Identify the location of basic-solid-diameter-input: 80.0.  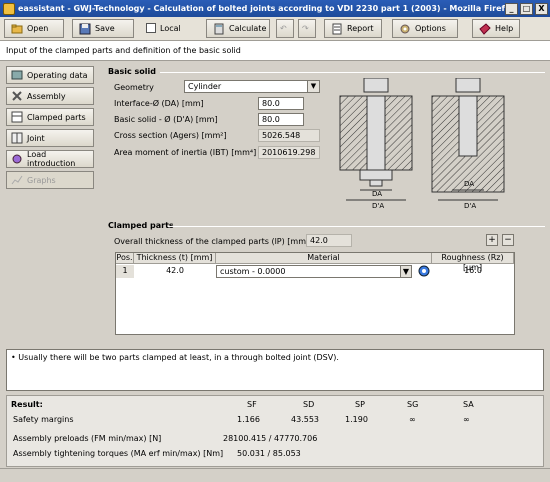
(281, 119).